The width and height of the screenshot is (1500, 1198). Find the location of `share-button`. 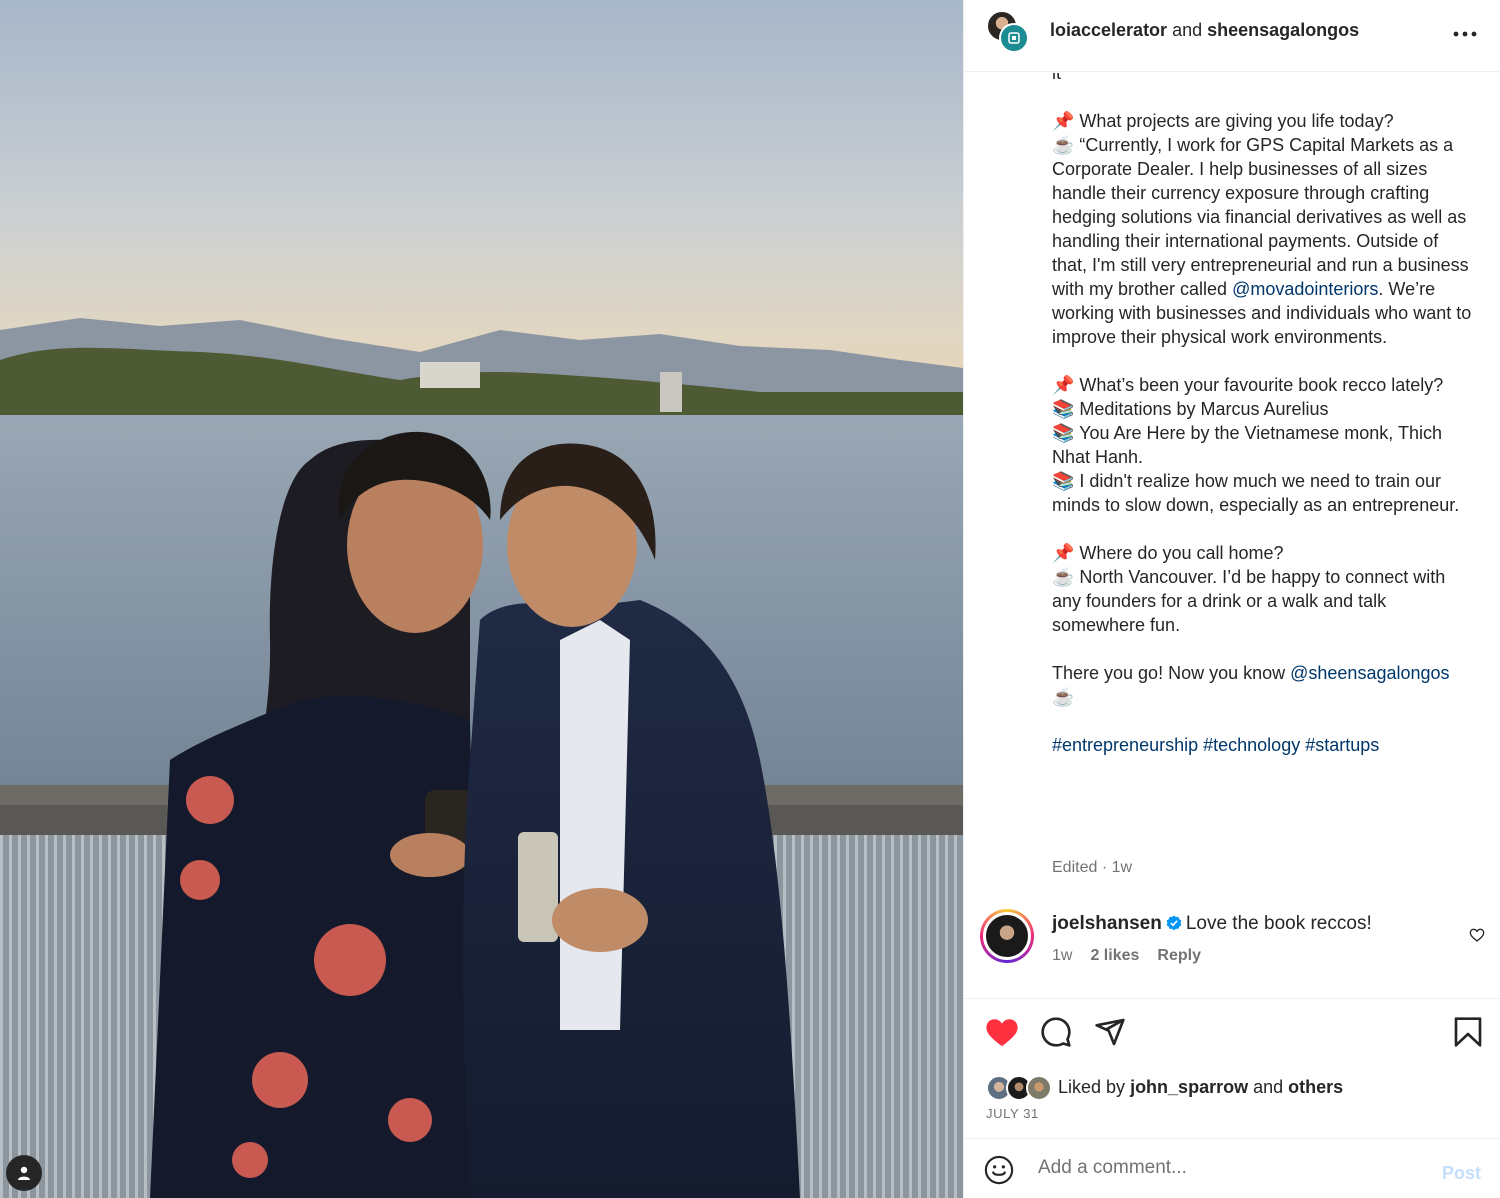

share-button is located at coordinates (1110, 1032).